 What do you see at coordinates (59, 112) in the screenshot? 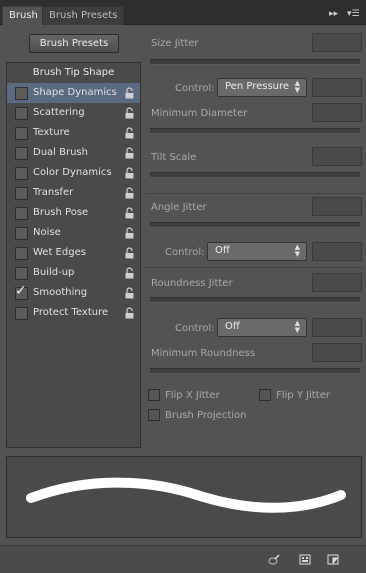
I see `option-label: Scattering` at bounding box center [59, 112].